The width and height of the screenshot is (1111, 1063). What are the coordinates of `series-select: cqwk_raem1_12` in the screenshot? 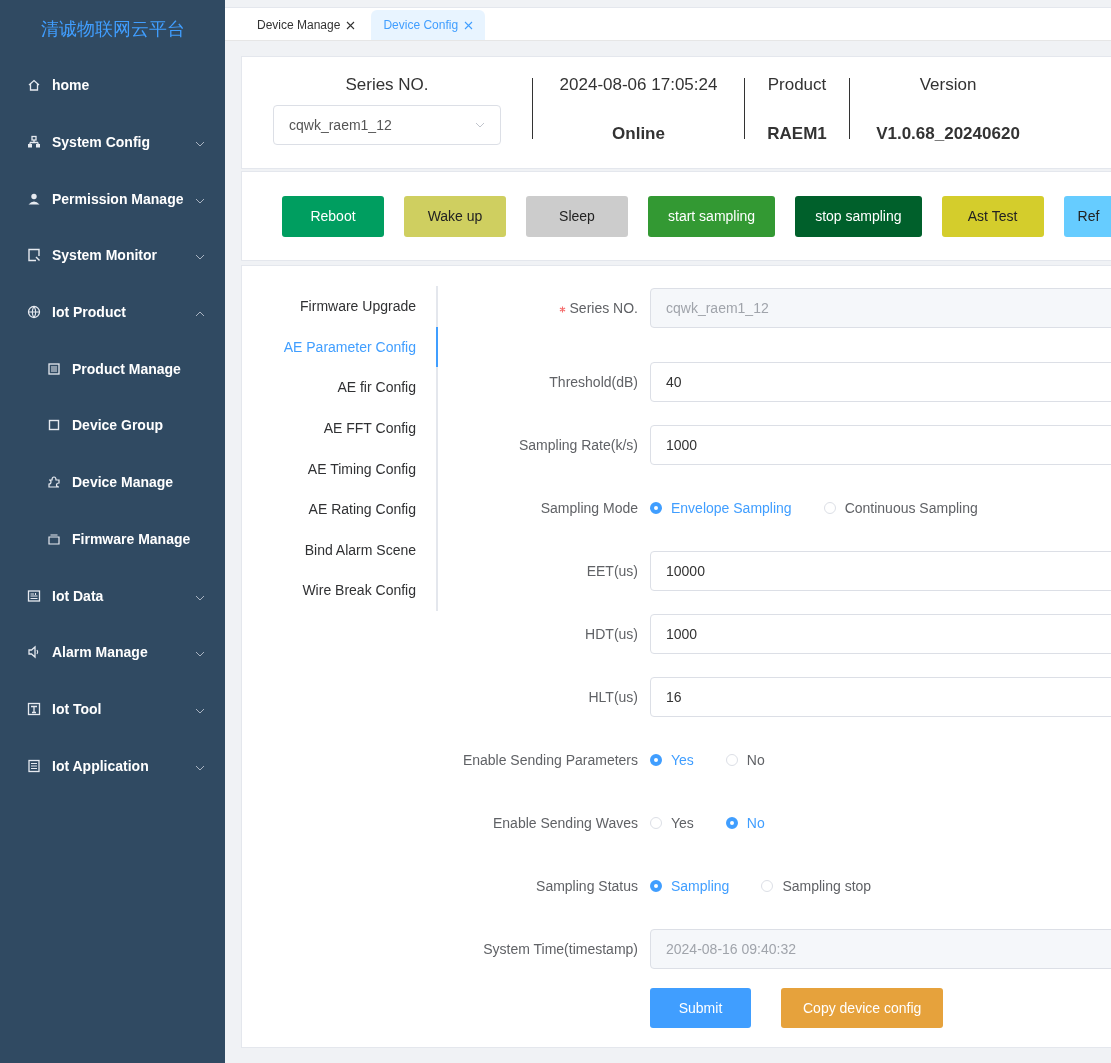 It's located at (387, 125).